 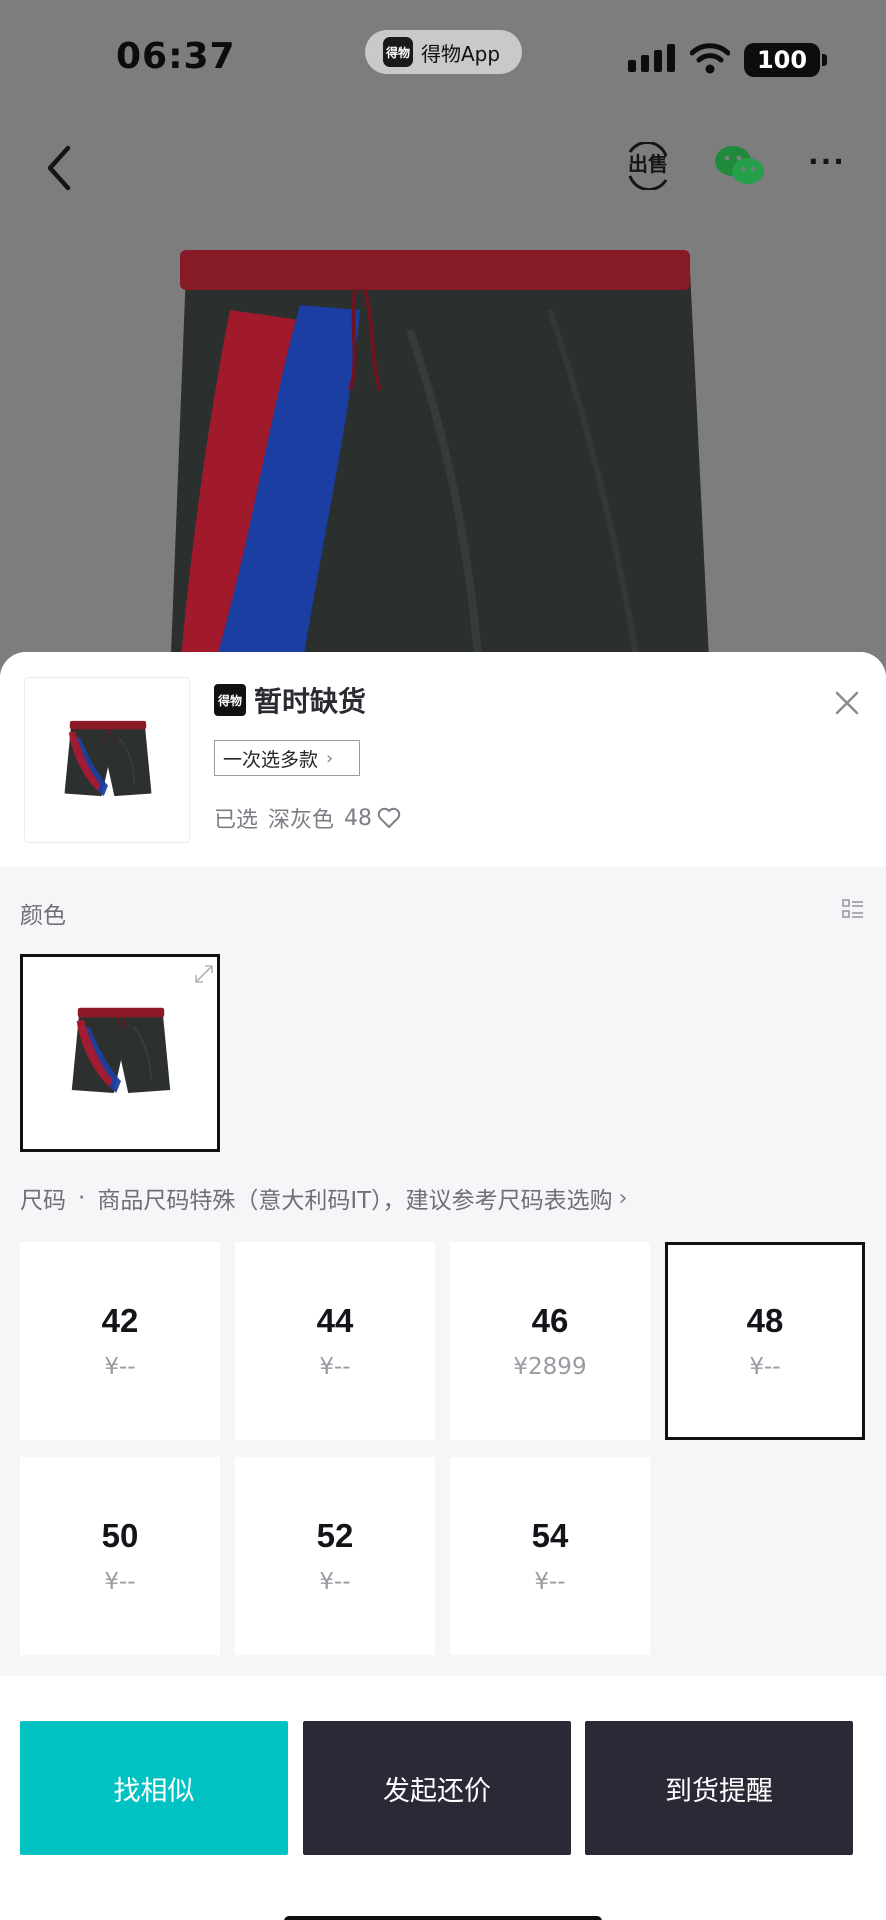 What do you see at coordinates (120, 1320) in the screenshot?
I see `size-number: 42` at bounding box center [120, 1320].